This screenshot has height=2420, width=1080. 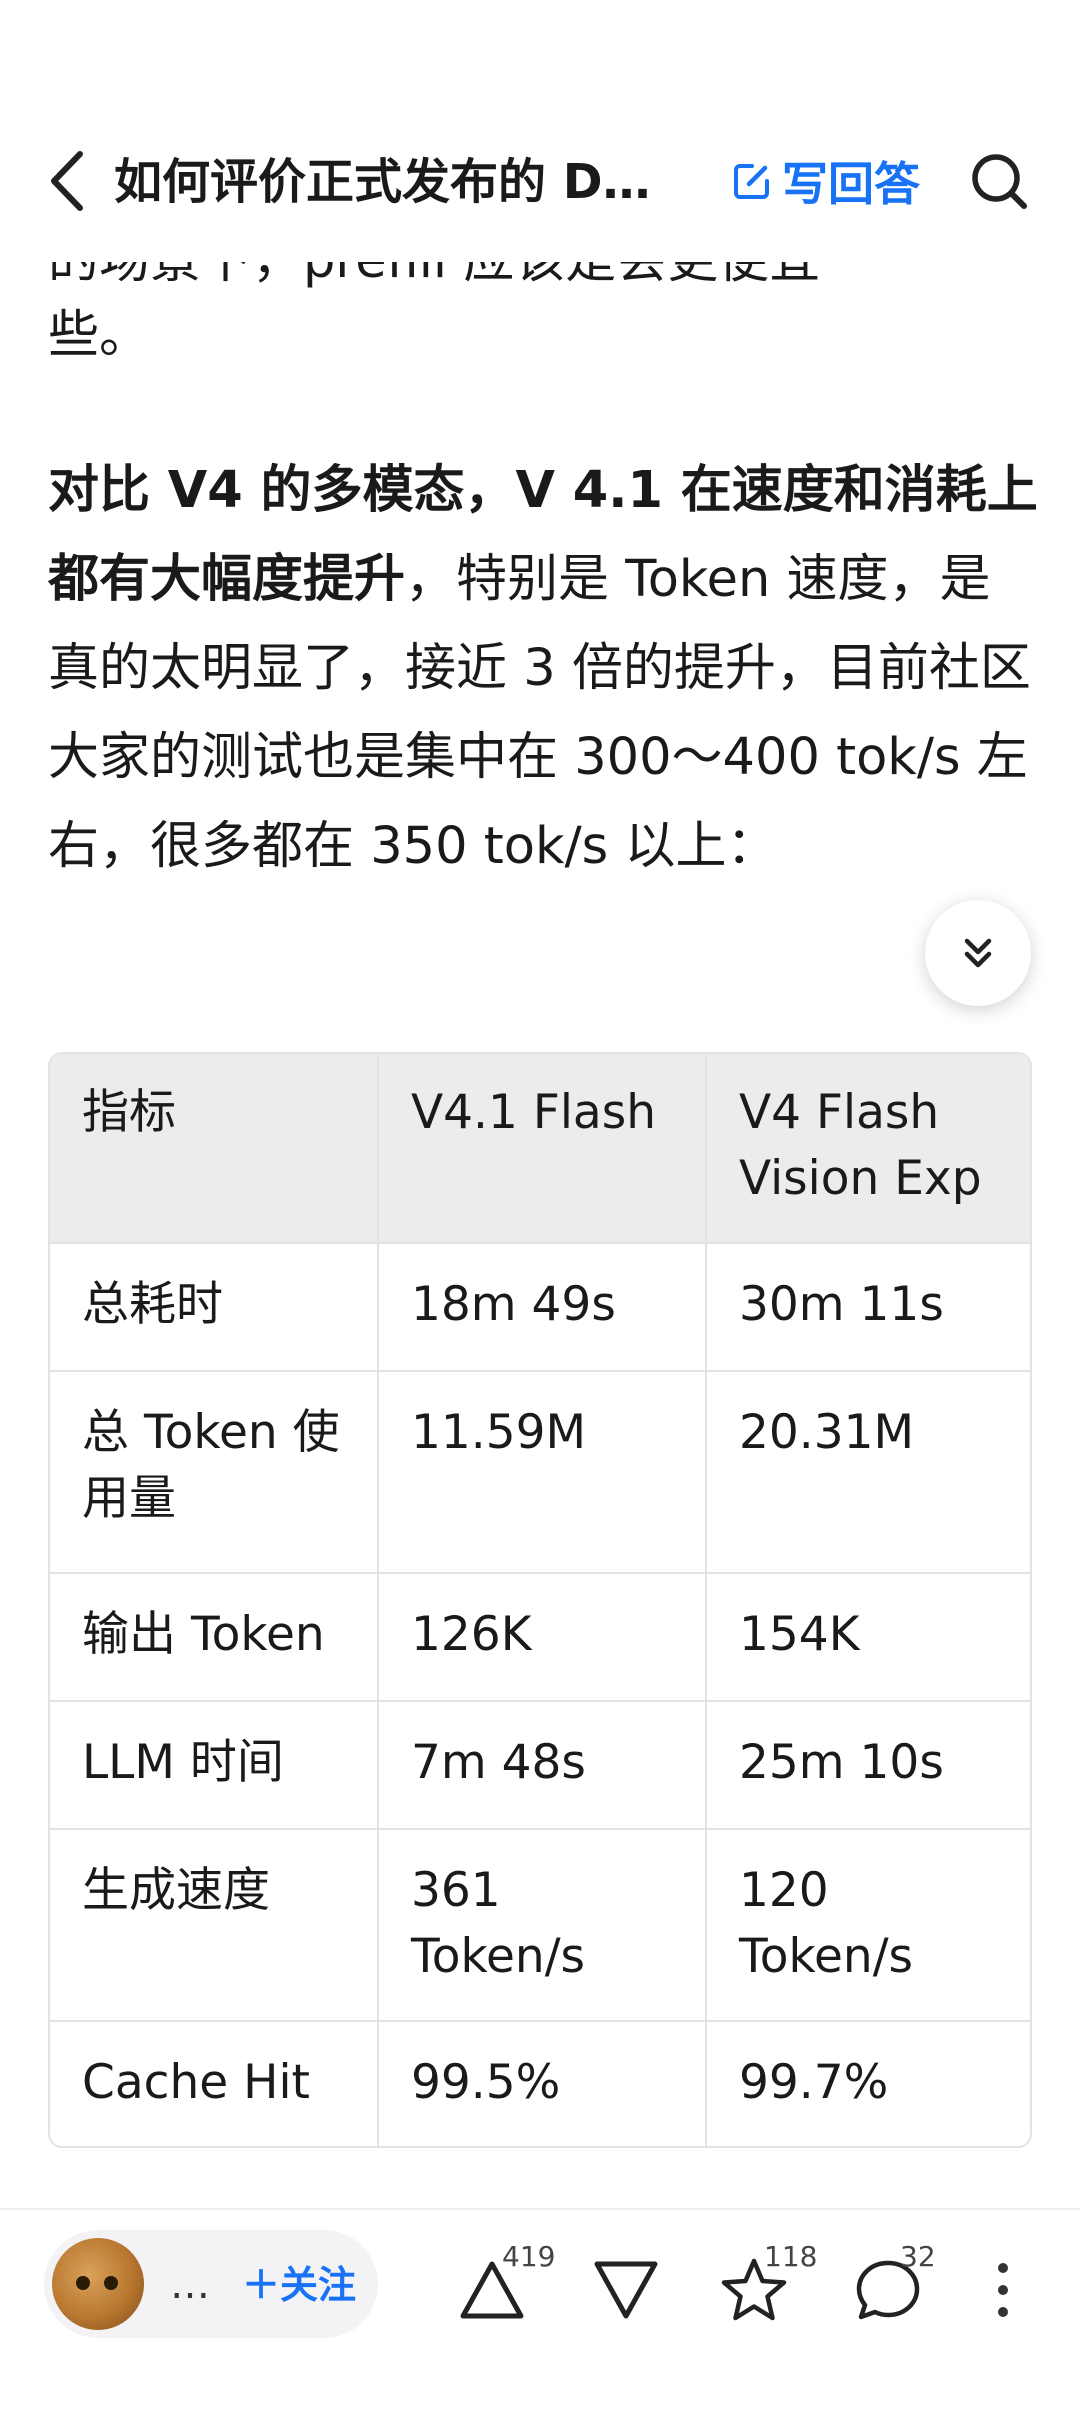 What do you see at coordinates (214, 2083) in the screenshot?
I see `table-cell: Cache Hit` at bounding box center [214, 2083].